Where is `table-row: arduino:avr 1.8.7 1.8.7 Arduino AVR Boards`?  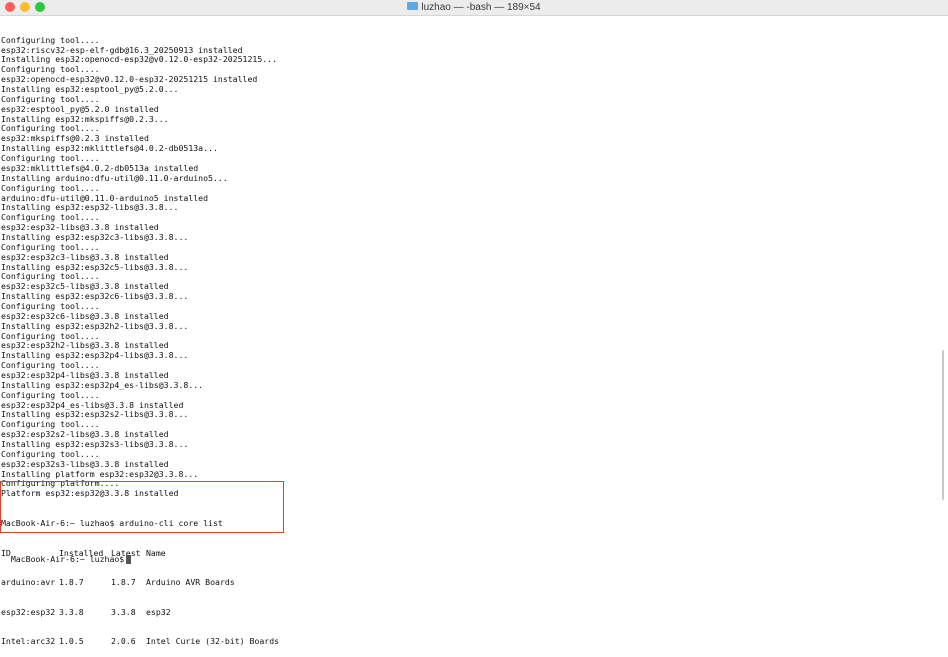 table-row: arduino:avr 1.8.7 1.8.7 Arduino AVR Boards is located at coordinates (468, 583).